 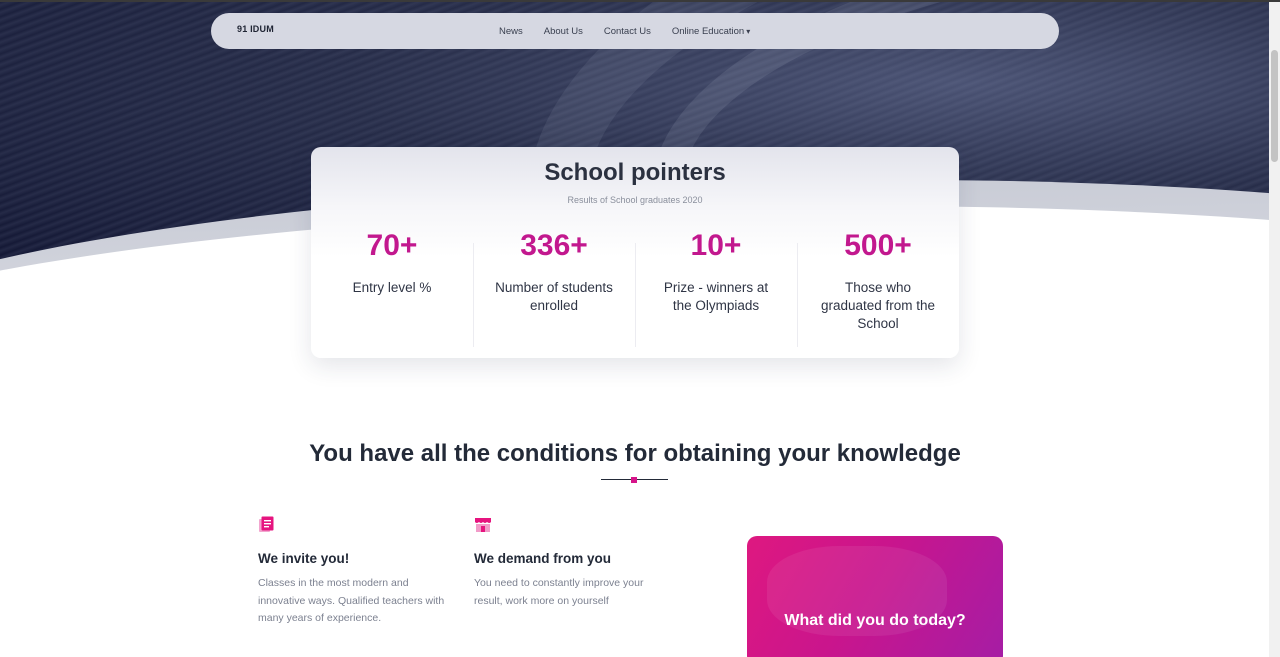 What do you see at coordinates (392, 287) in the screenshot?
I see `stat-label: Entry level %` at bounding box center [392, 287].